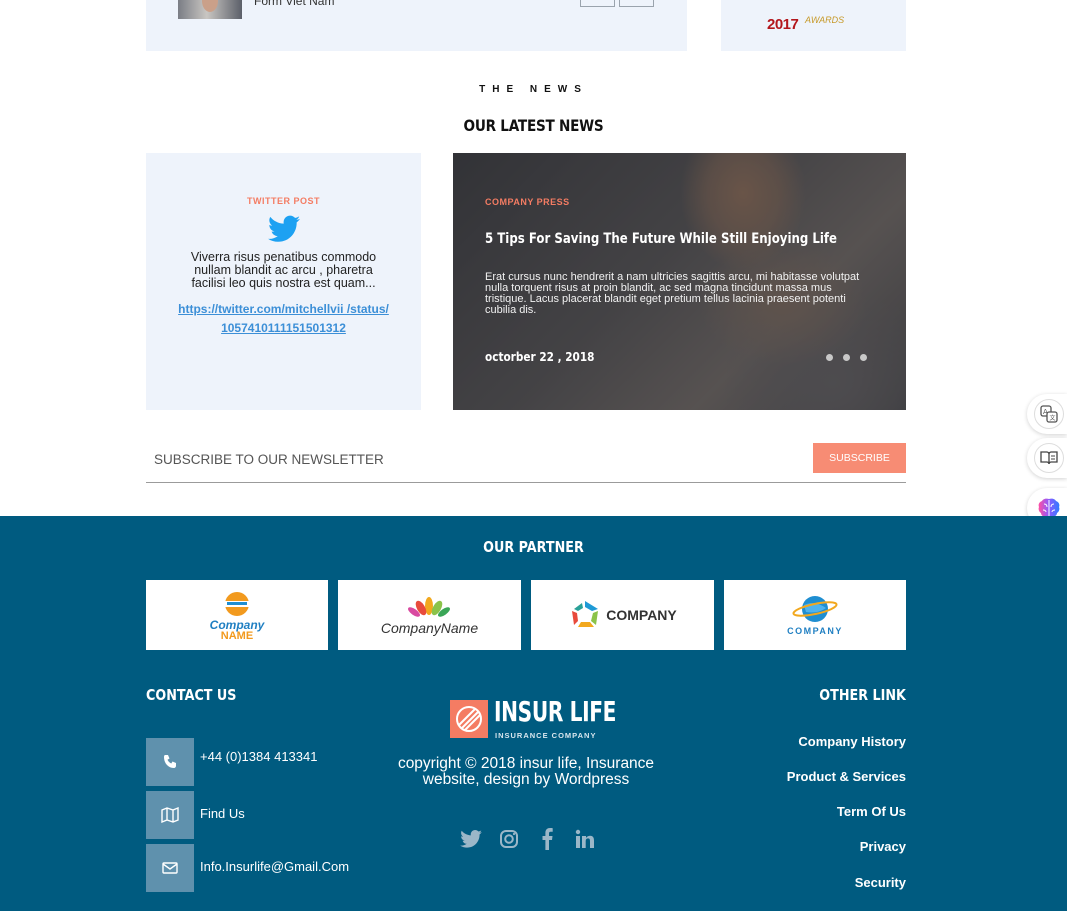 The image size is (1067, 911). I want to click on section-eyebrow: THE NEWS, so click(533, 89).